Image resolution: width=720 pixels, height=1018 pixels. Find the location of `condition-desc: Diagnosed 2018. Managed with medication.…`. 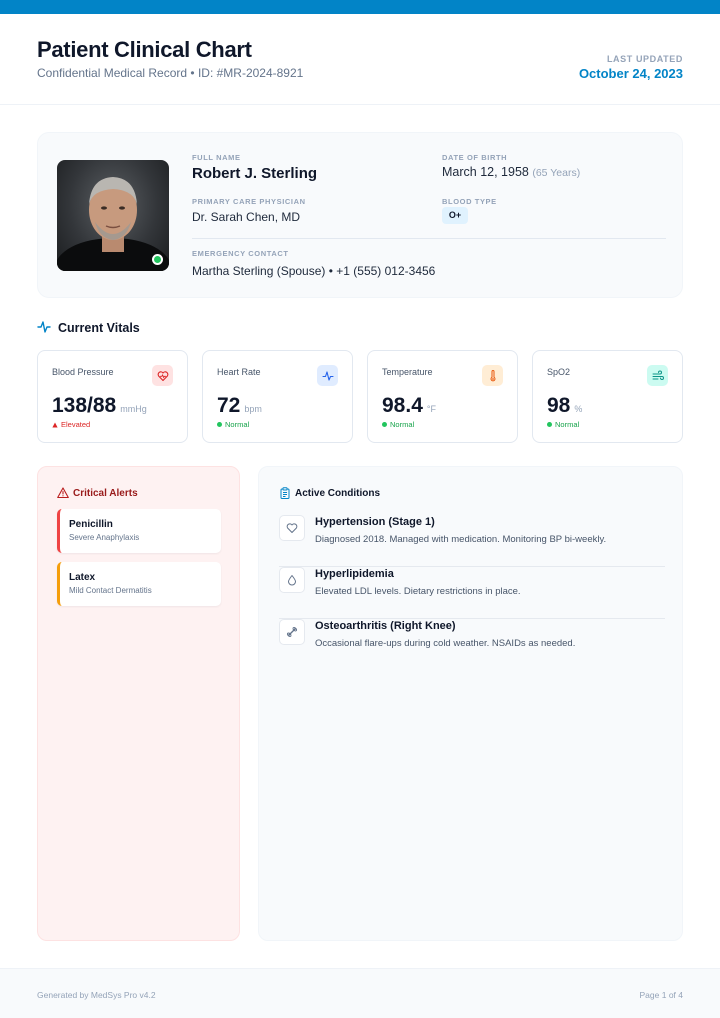

condition-desc: Diagnosed 2018. Managed with medication.… is located at coordinates (461, 539).